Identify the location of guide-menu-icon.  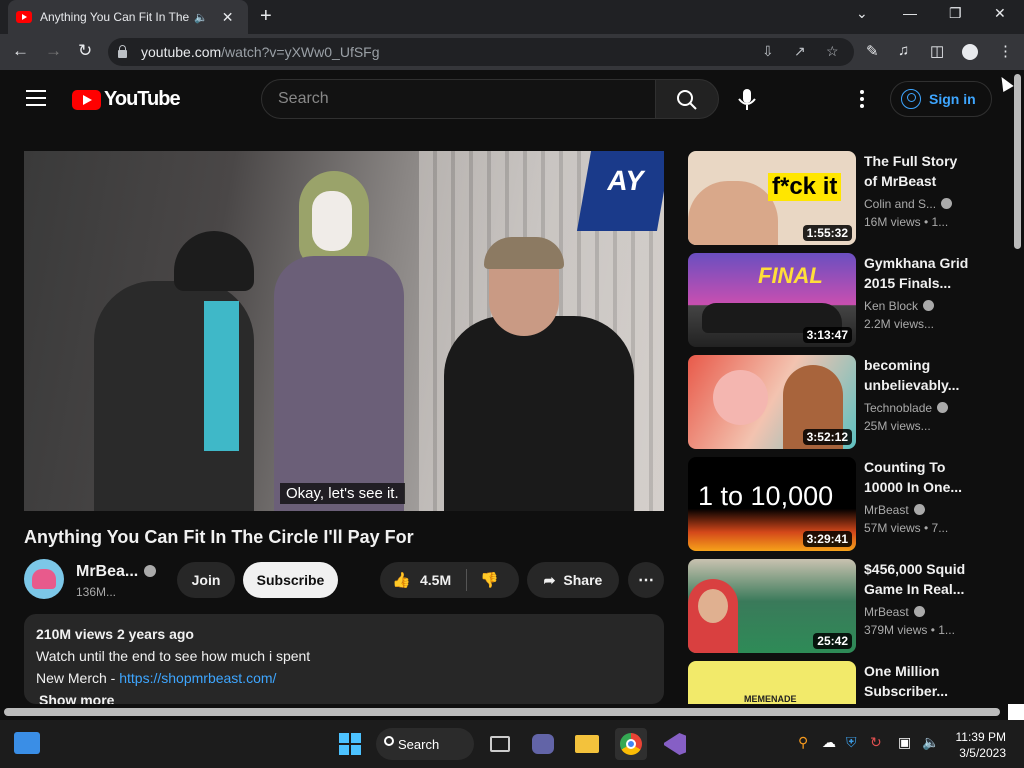
(36, 98).